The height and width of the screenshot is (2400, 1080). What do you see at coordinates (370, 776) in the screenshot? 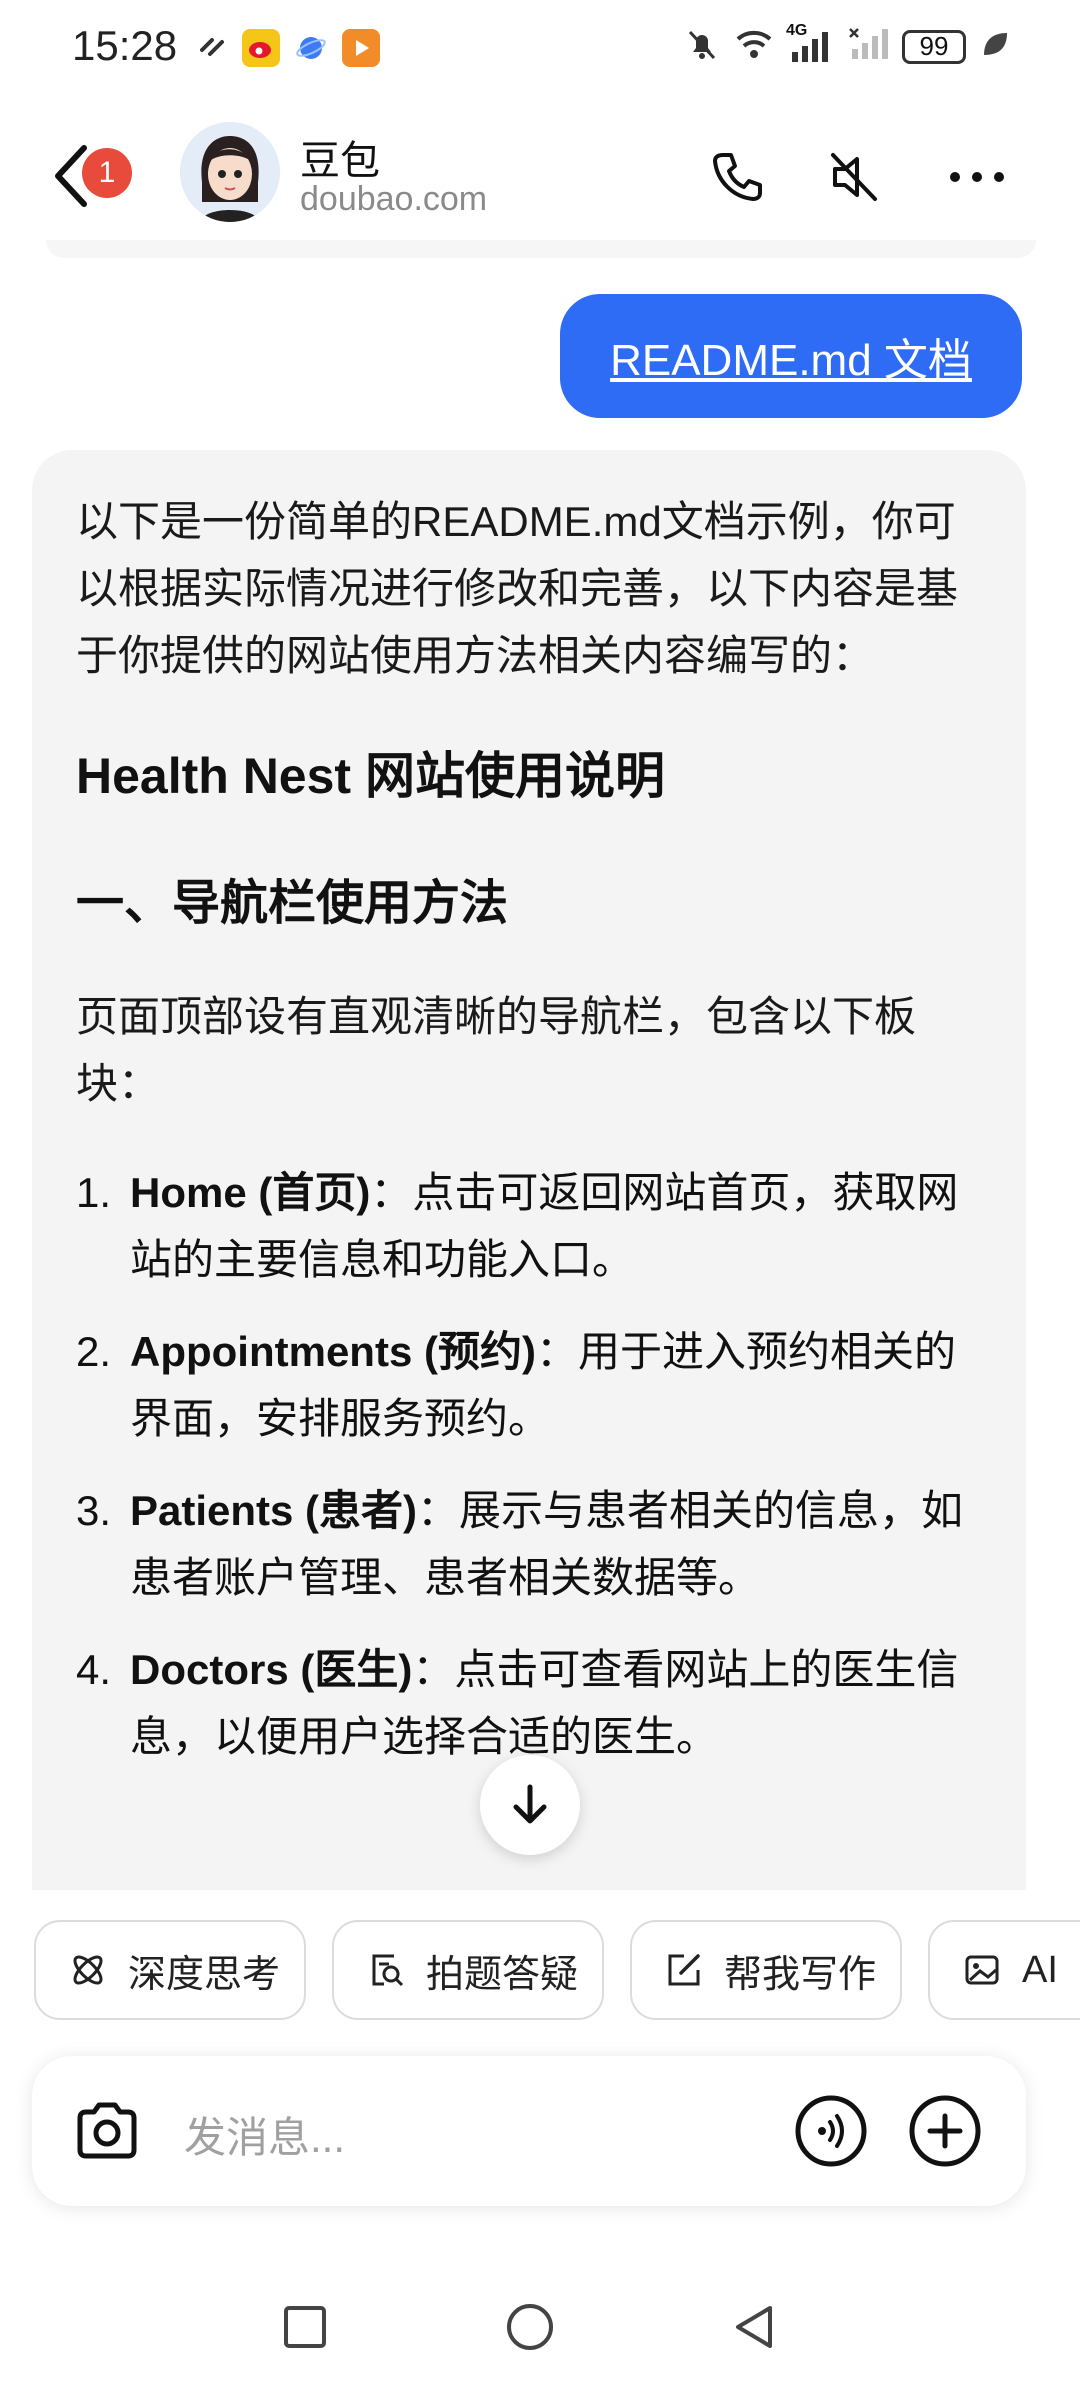
I see `doc-title: Health Nest 网站使用说明` at bounding box center [370, 776].